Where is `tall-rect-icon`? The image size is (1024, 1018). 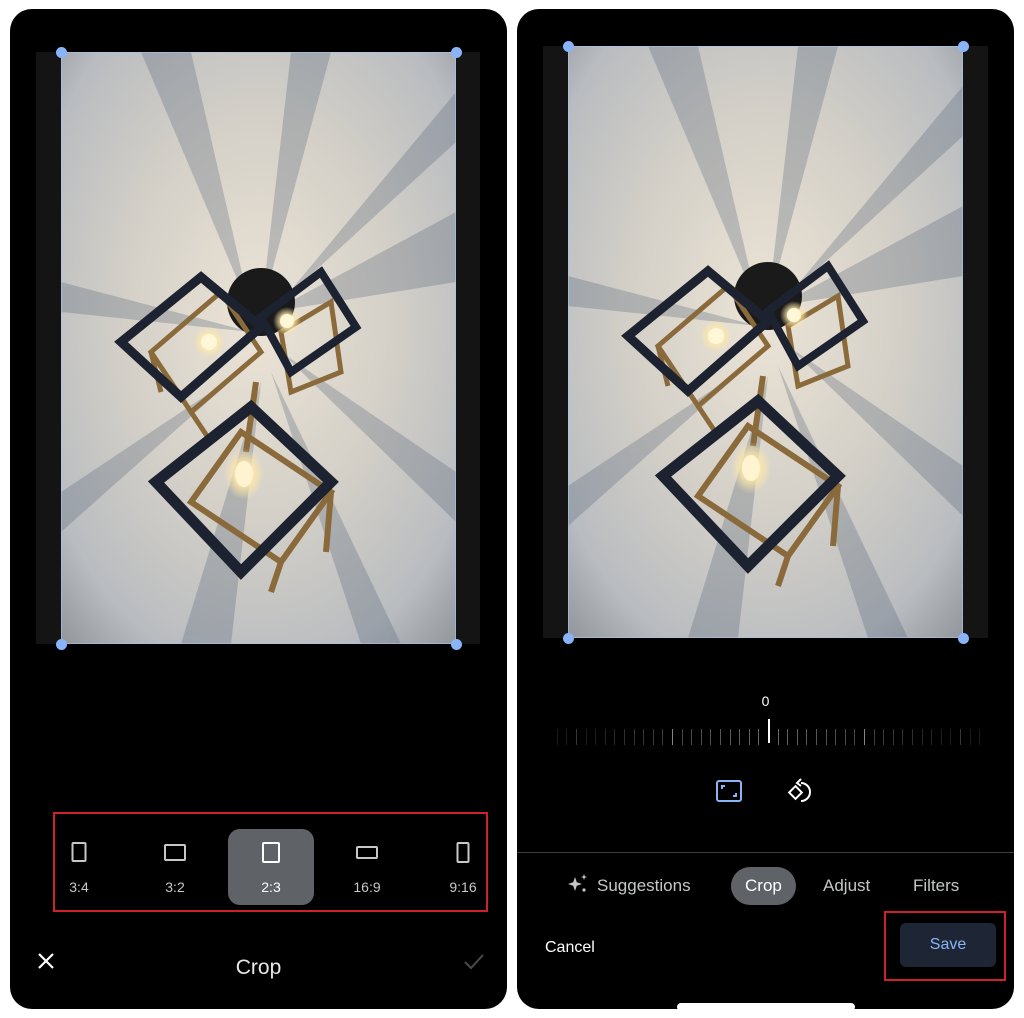
tall-rect-icon is located at coordinates (463, 852).